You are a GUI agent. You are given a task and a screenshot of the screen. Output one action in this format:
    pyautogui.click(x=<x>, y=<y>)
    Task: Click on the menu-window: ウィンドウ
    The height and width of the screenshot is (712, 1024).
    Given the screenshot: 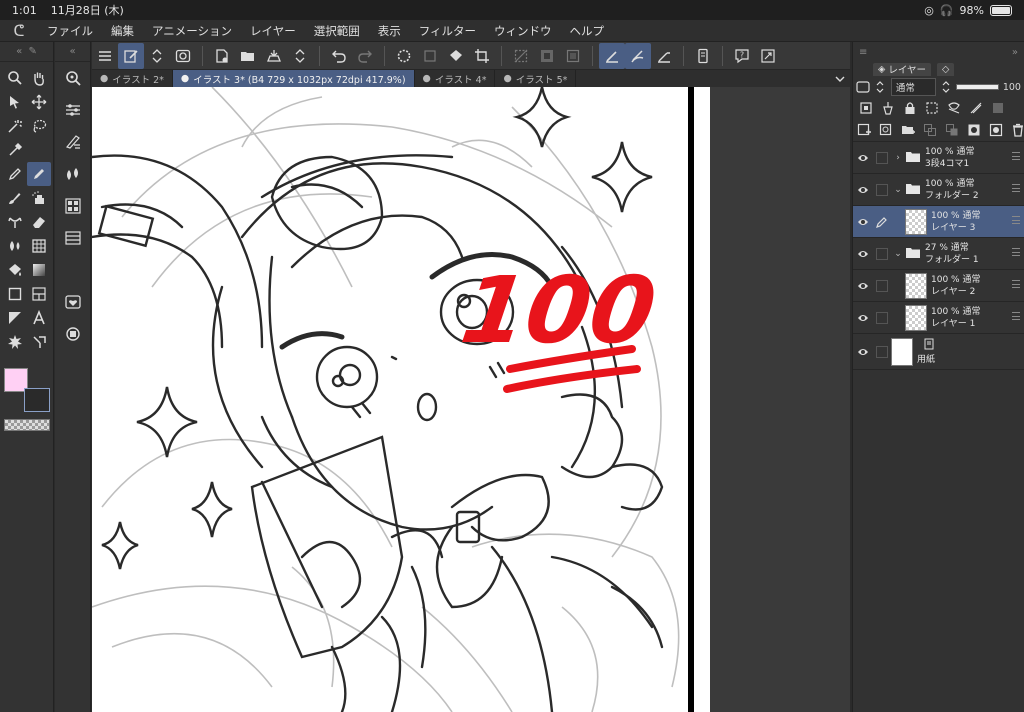 What is the action you would take?
    pyautogui.click(x=523, y=31)
    